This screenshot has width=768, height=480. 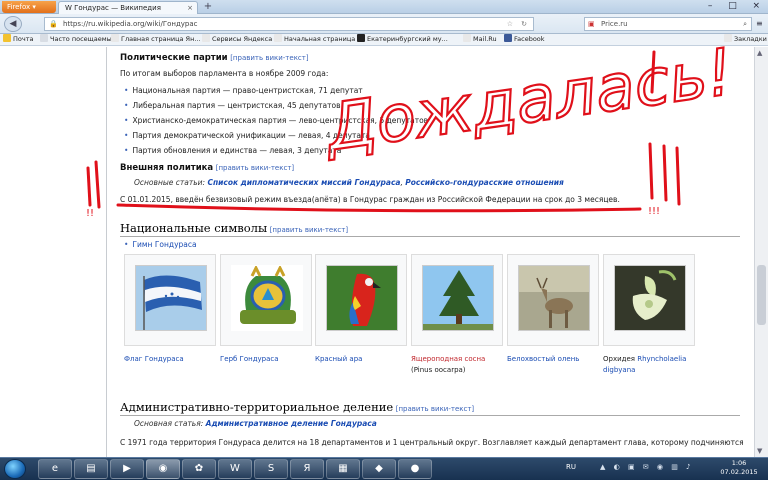 What do you see at coordinates (199, 469) in the screenshot?
I see `taskbar-icq-icon: ✿` at bounding box center [199, 469].